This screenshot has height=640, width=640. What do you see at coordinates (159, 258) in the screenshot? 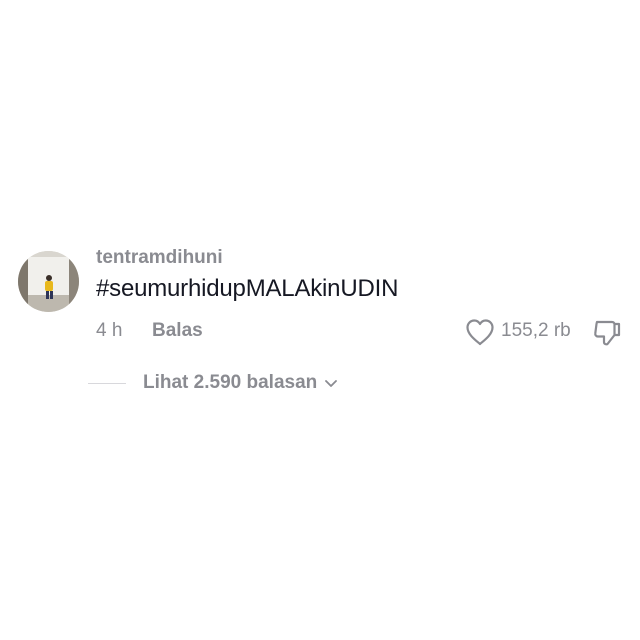
I see `comment-username: tentramdihuni` at bounding box center [159, 258].